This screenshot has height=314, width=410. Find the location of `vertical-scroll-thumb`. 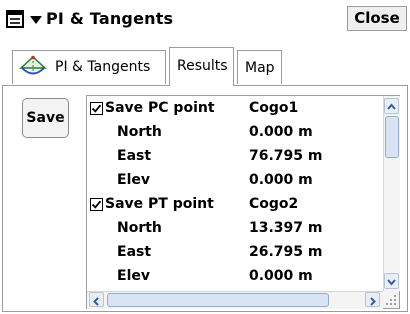

vertical-scroll-thumb is located at coordinates (392, 137).